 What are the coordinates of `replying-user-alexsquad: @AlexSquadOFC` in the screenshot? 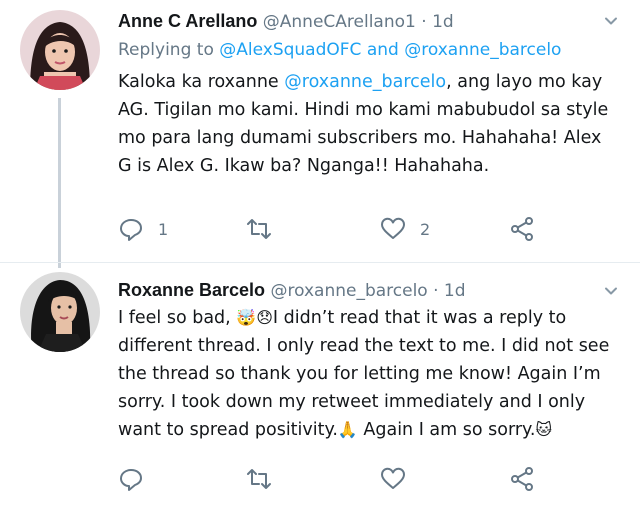 It's located at (290, 50).